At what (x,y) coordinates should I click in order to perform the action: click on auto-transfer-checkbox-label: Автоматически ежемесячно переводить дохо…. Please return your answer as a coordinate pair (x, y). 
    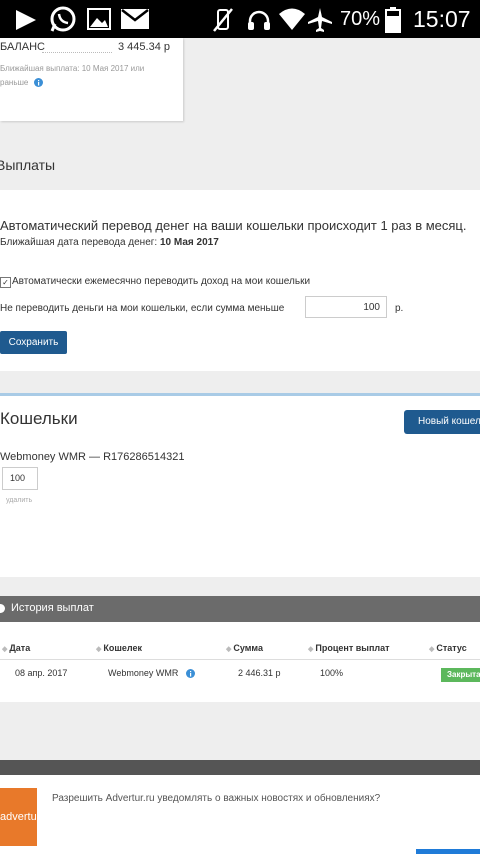
    Looking at the image, I should click on (161, 281).